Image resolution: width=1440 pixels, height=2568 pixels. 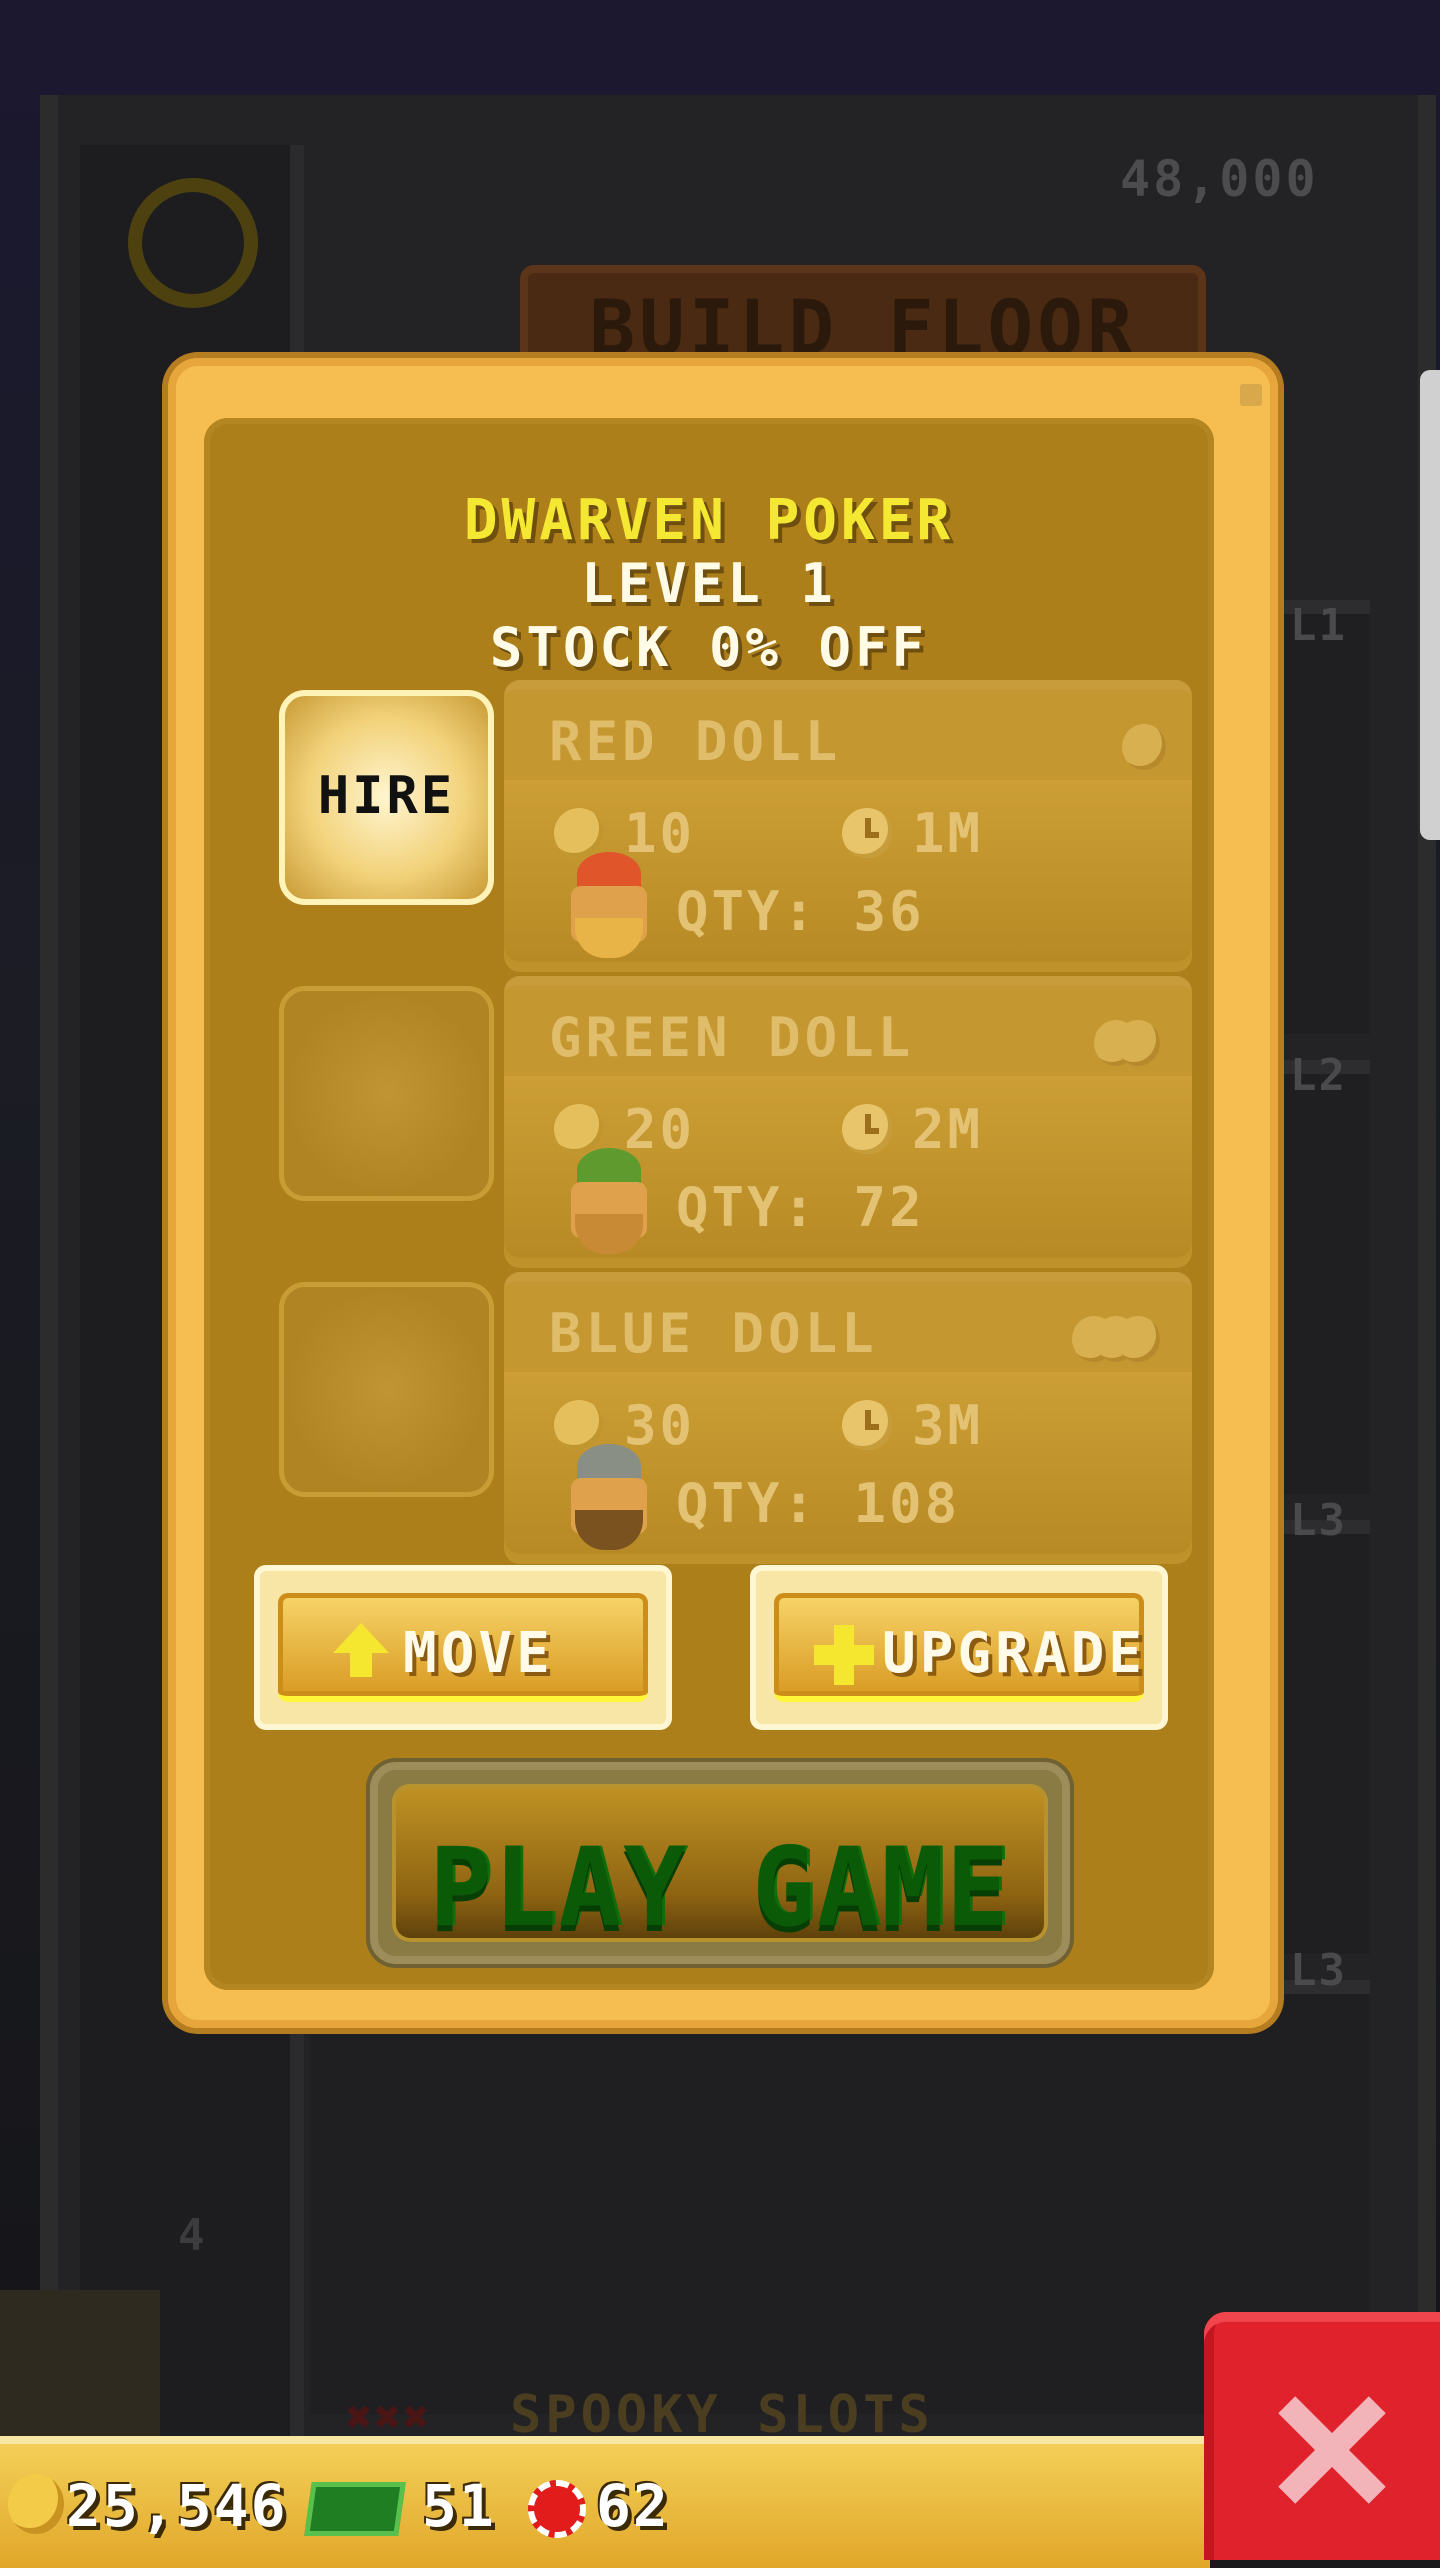 What do you see at coordinates (1318, 625) in the screenshot?
I see `floor-label: L1` at bounding box center [1318, 625].